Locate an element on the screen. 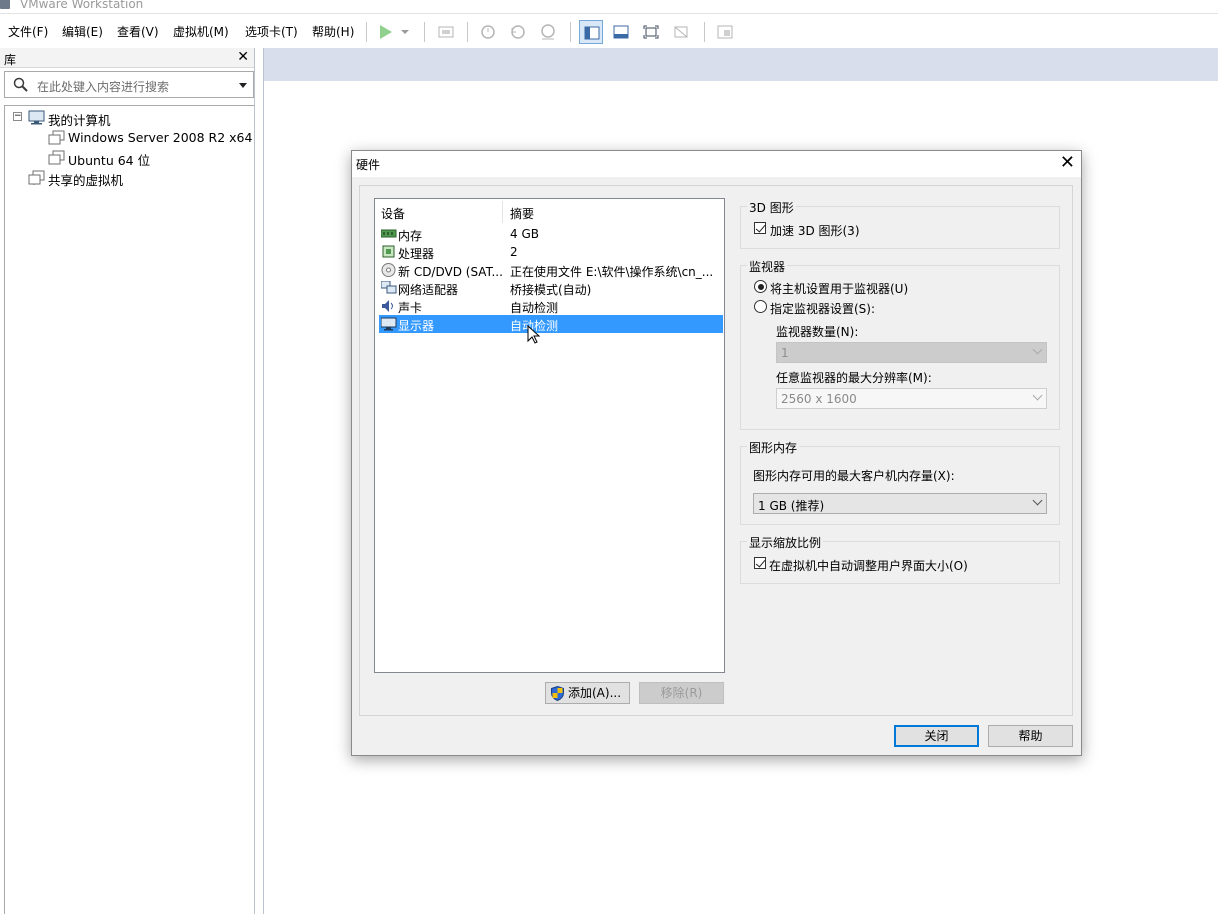 The height and width of the screenshot is (914, 1218). auto-adjust-ui-checkbox is located at coordinates (760, 563).